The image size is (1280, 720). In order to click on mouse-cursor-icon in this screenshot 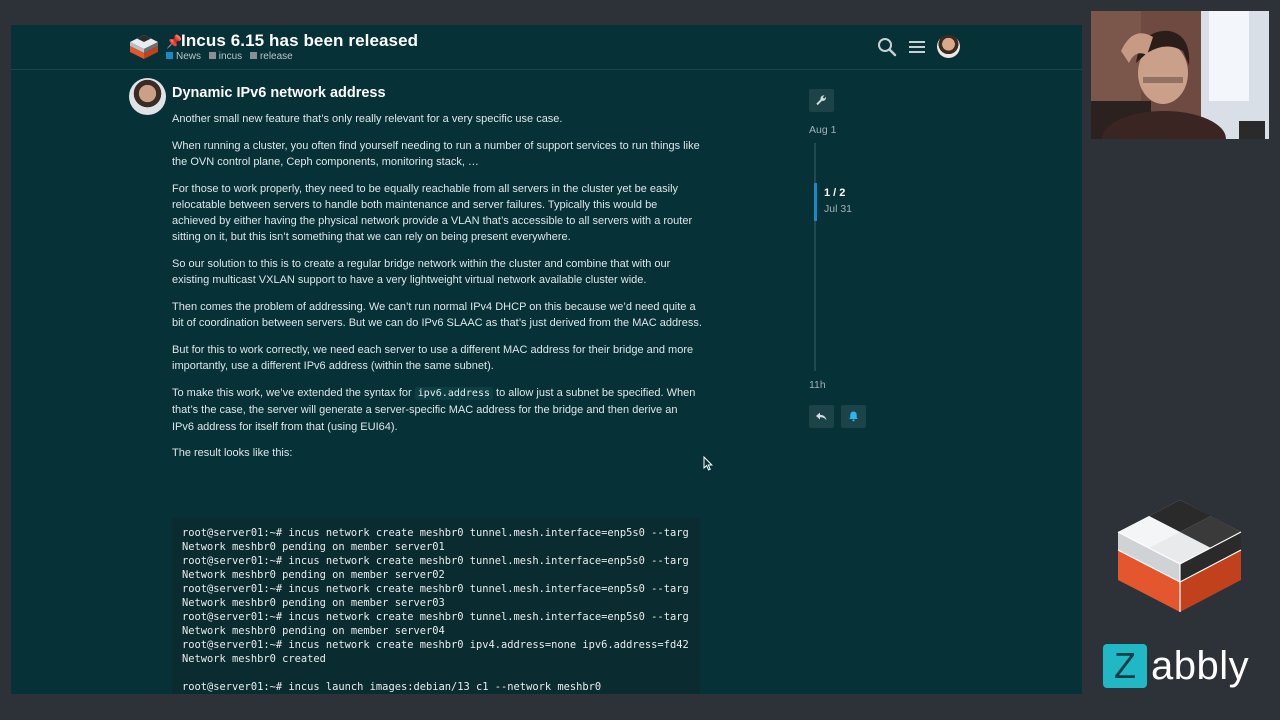, I will do `click(708, 463)`.